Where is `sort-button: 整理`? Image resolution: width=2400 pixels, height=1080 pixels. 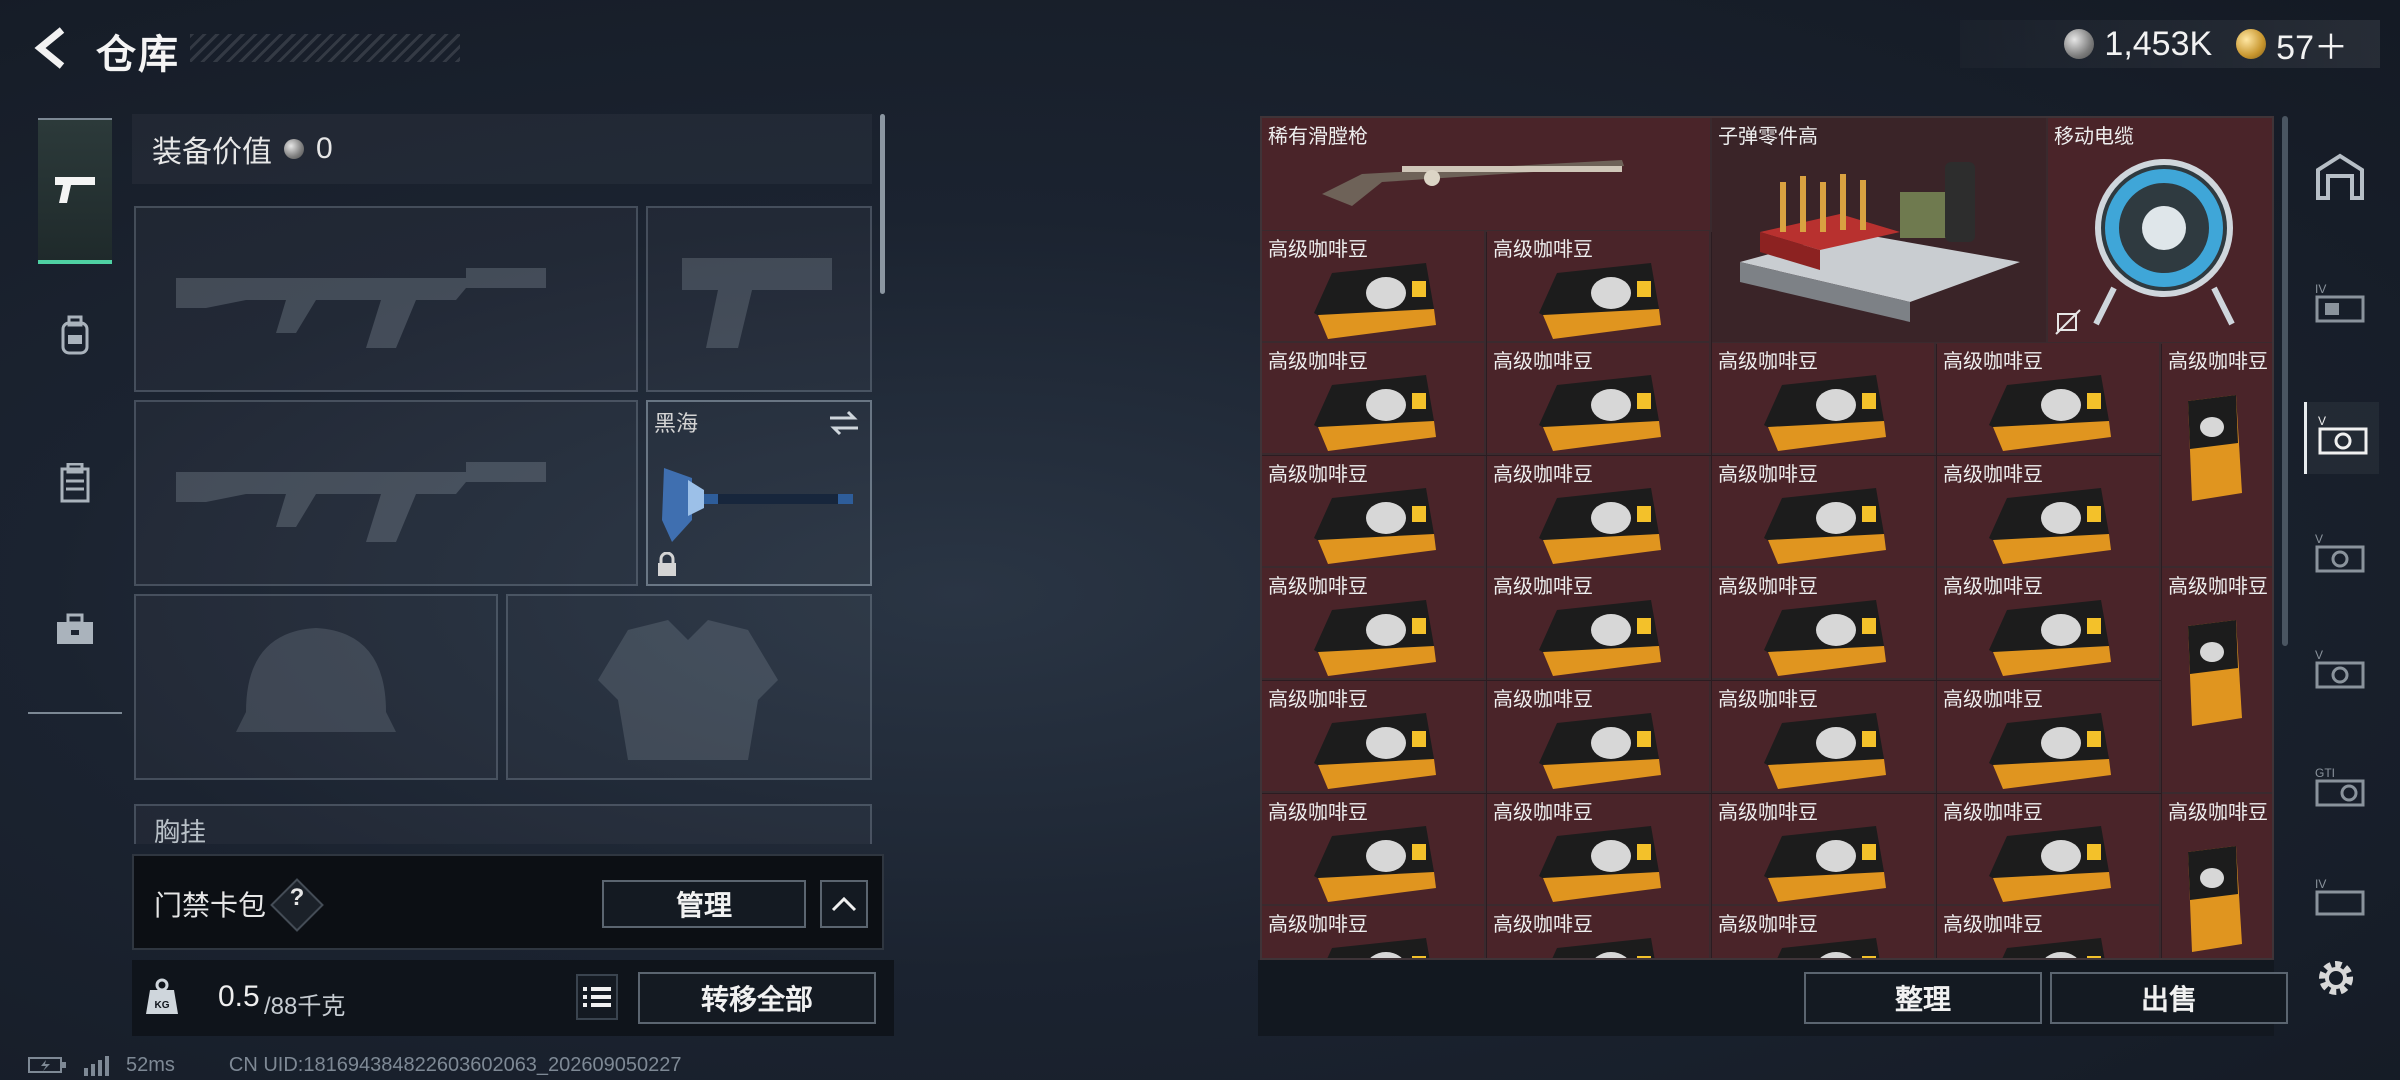
sort-button: 整理 is located at coordinates (1923, 998).